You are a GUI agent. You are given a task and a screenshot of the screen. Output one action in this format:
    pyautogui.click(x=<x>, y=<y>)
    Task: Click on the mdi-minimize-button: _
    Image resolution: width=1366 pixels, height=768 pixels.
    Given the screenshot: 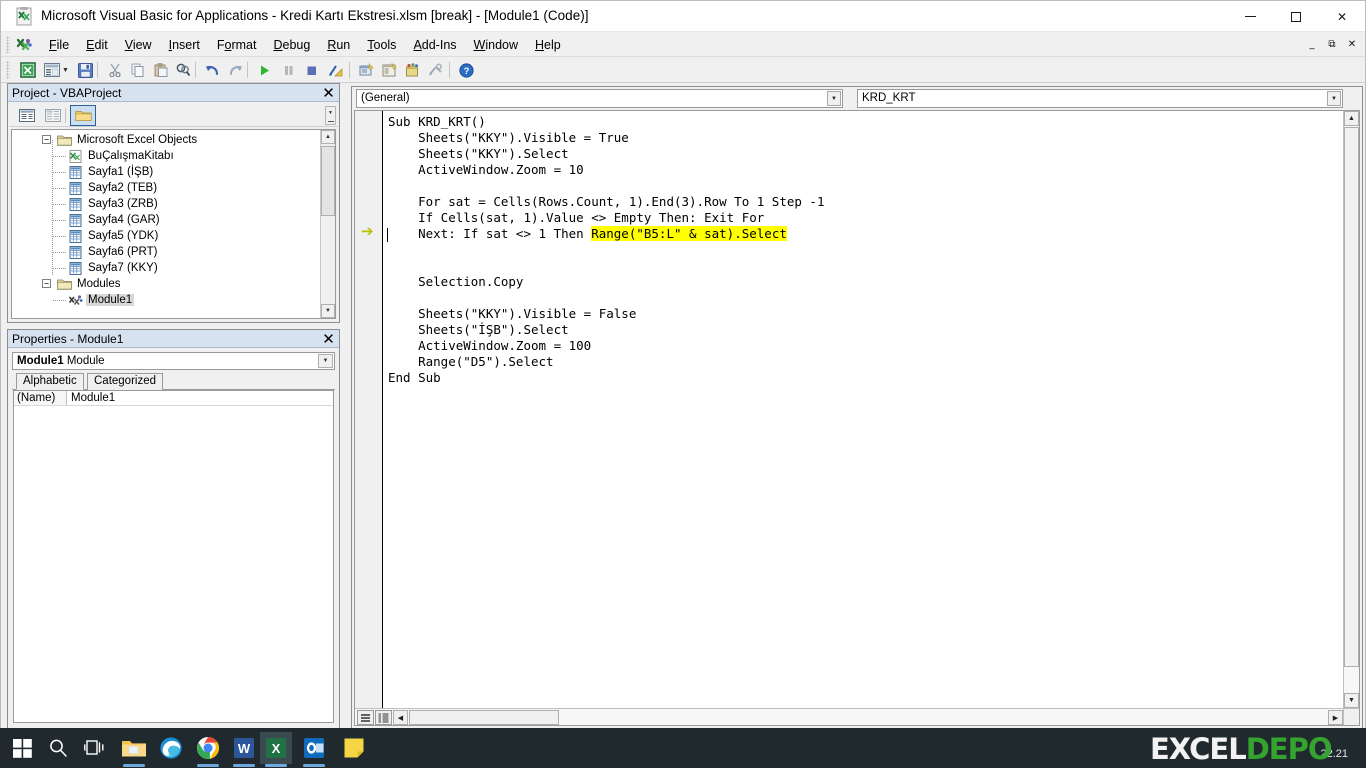 What is the action you would take?
    pyautogui.click(x=1312, y=44)
    